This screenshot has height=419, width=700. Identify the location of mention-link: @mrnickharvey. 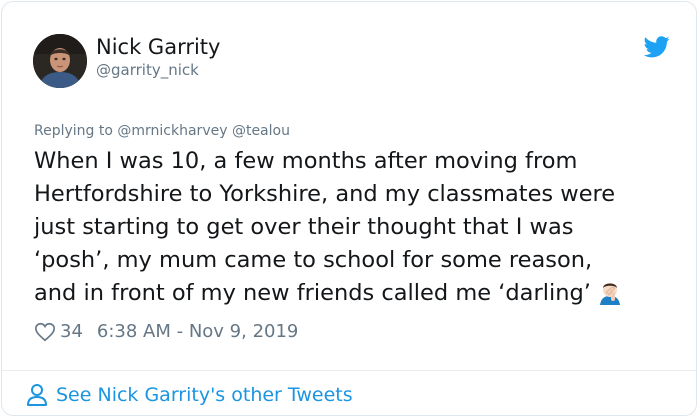
(172, 131).